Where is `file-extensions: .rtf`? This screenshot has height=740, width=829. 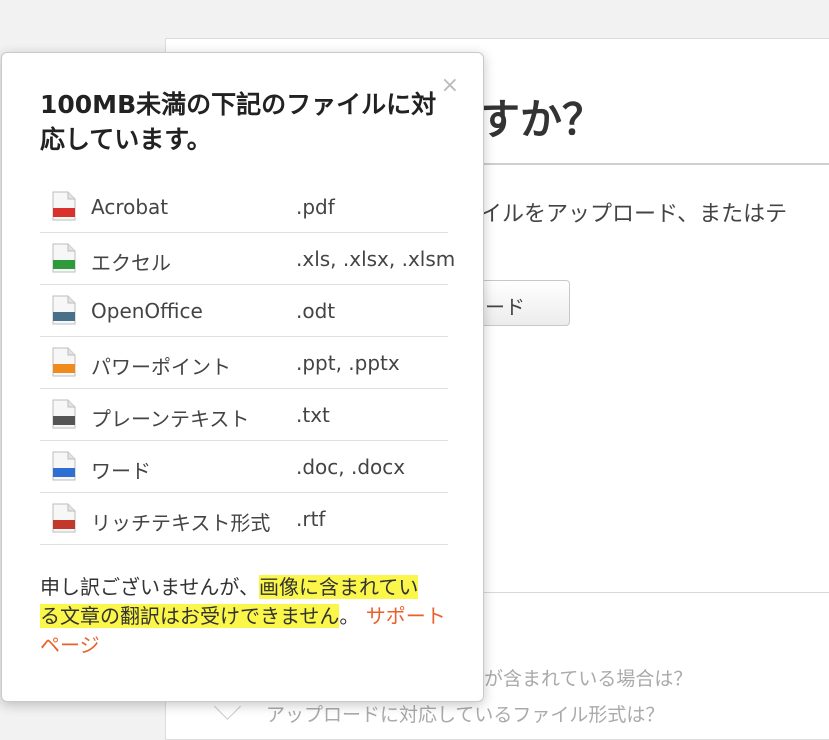
file-extensions: .rtf is located at coordinates (311, 519).